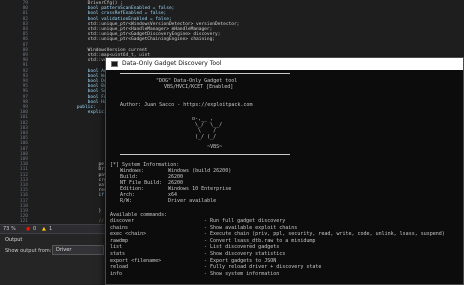  I want to click on command-description: - Export gadgets to JSON, so click(240, 260).